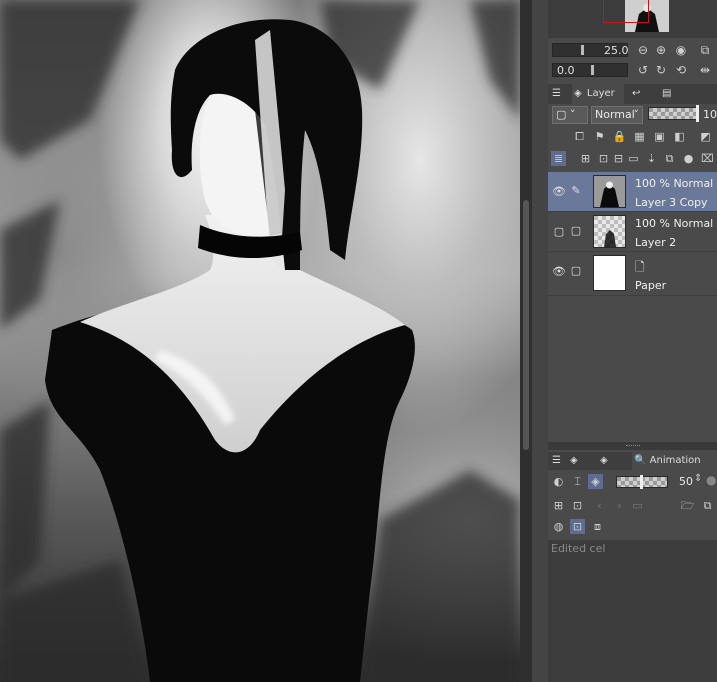  Describe the element at coordinates (632, 232) in the screenshot. I see `layer-row-layer-2: ▢ ▢ 100 % Normal Layer 2` at that location.